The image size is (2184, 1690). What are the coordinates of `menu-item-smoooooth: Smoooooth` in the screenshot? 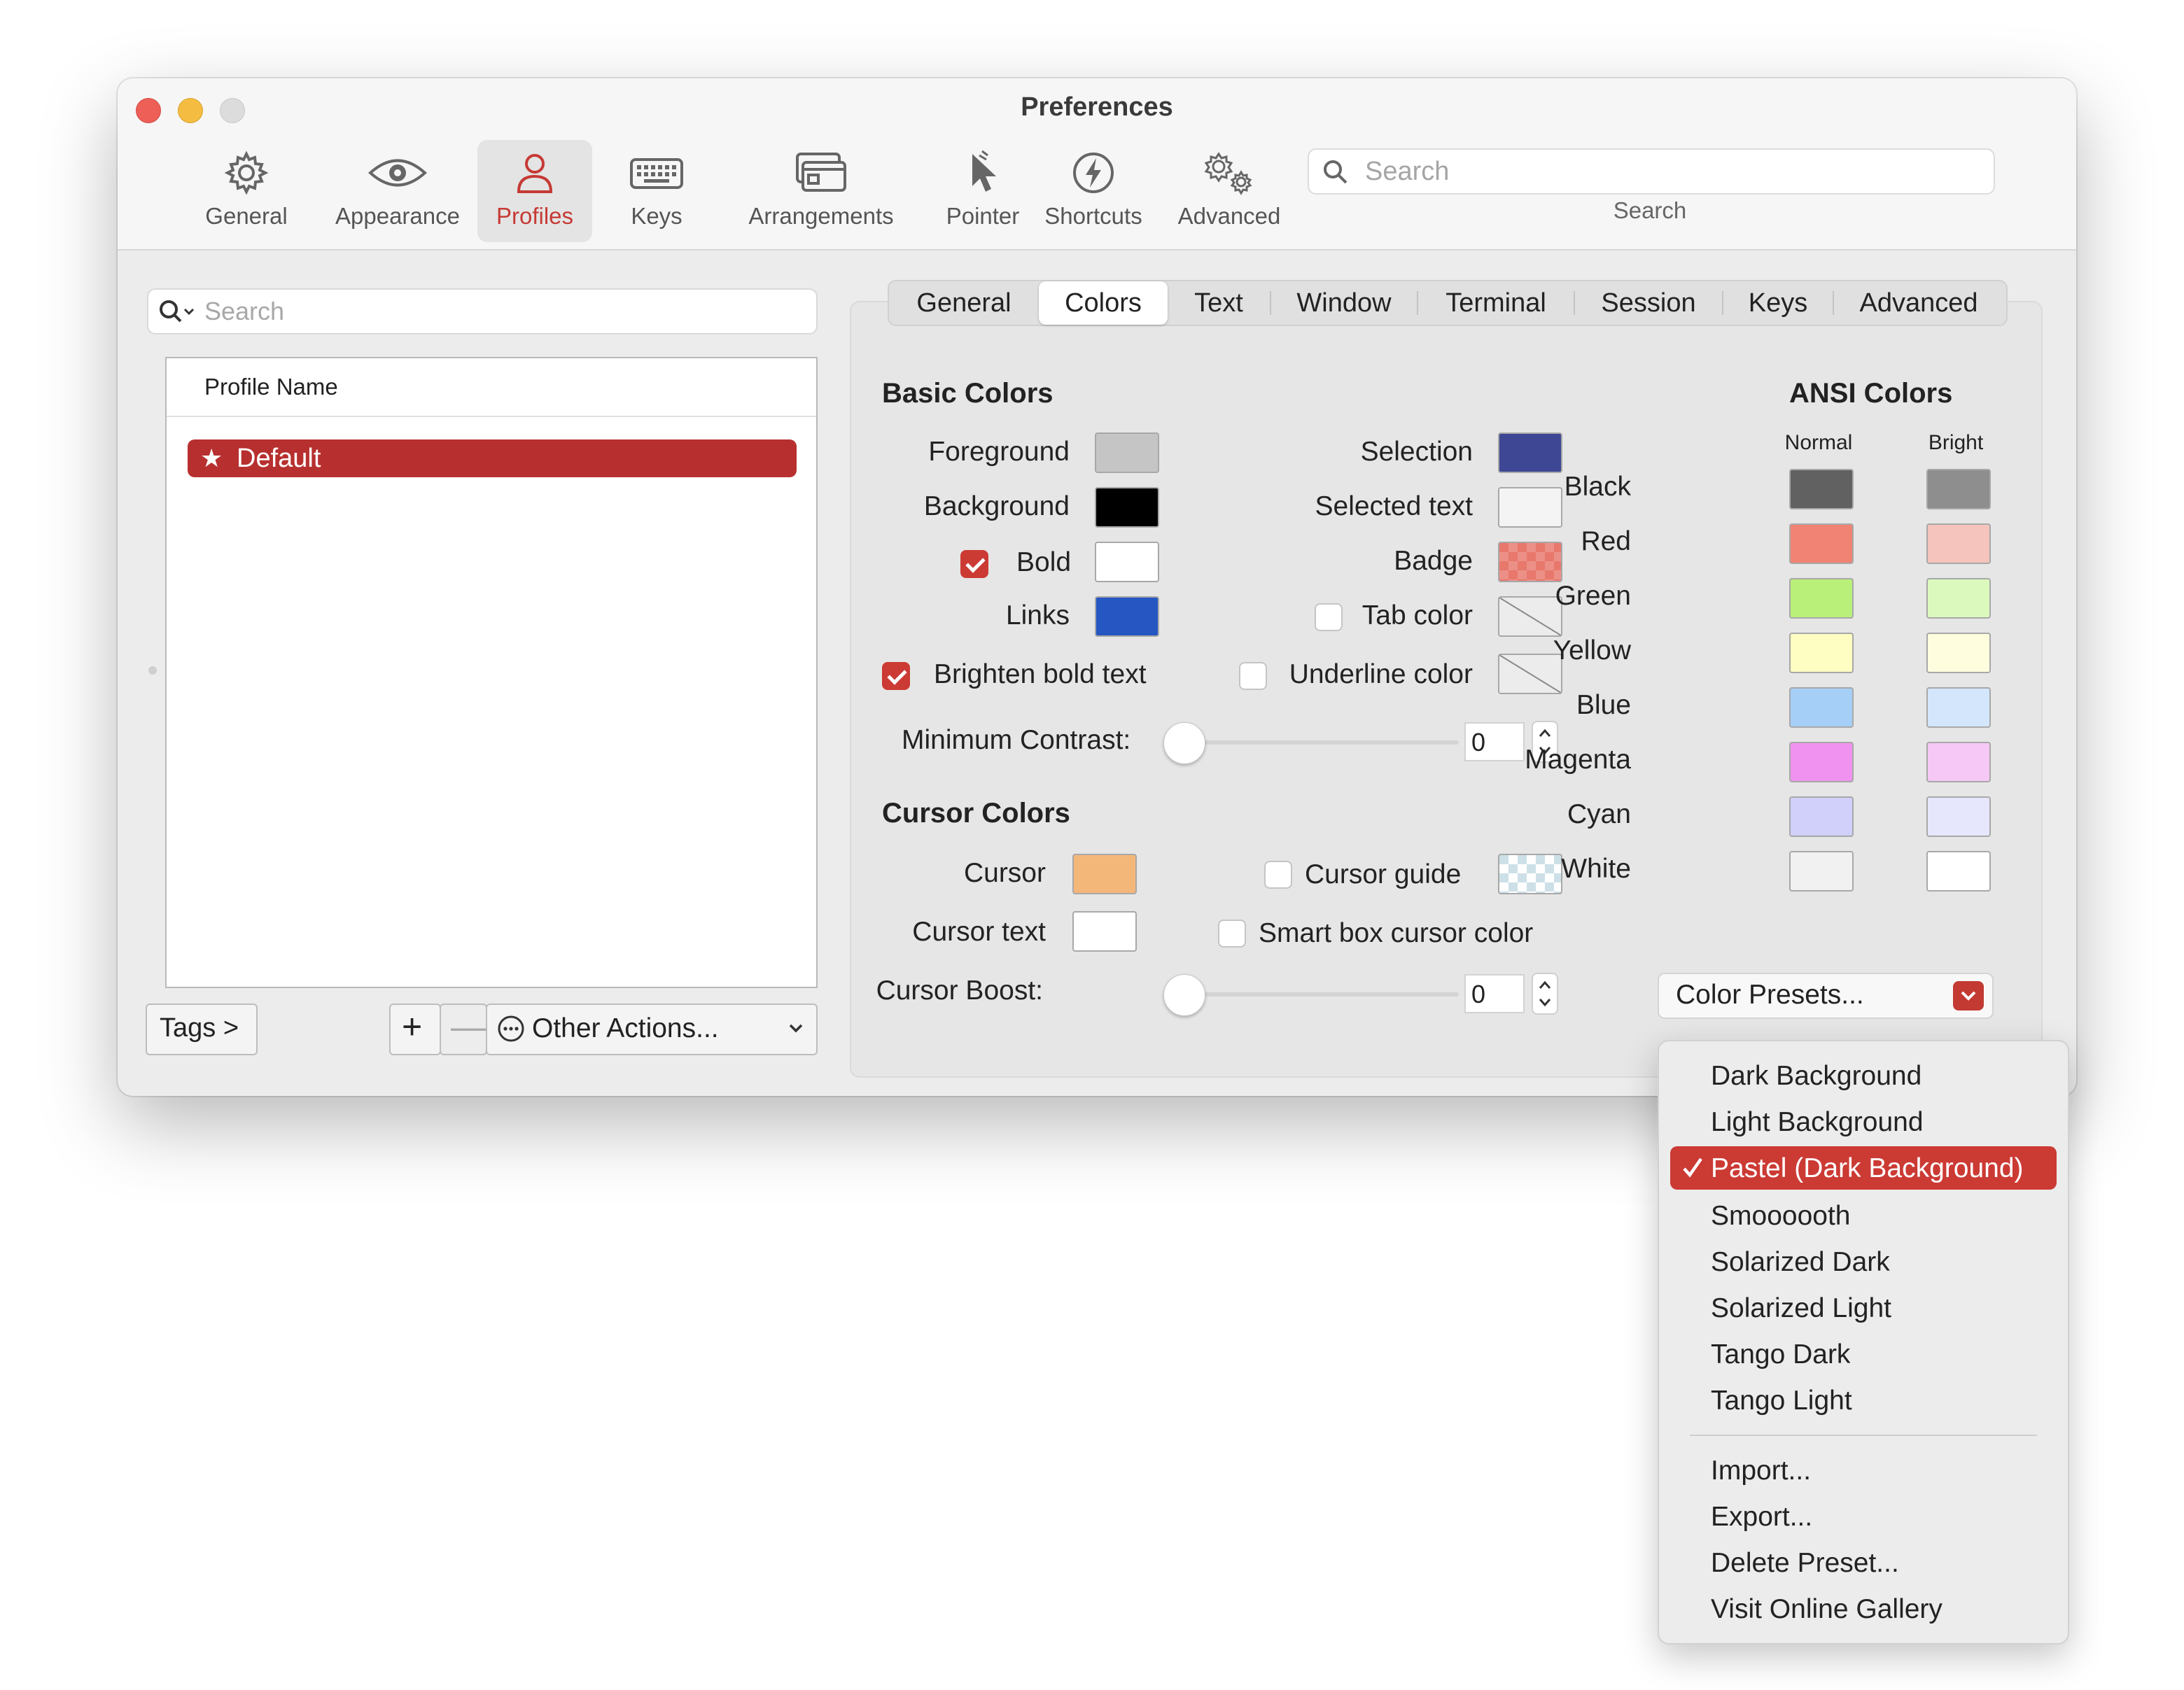 It's located at (1863, 1215).